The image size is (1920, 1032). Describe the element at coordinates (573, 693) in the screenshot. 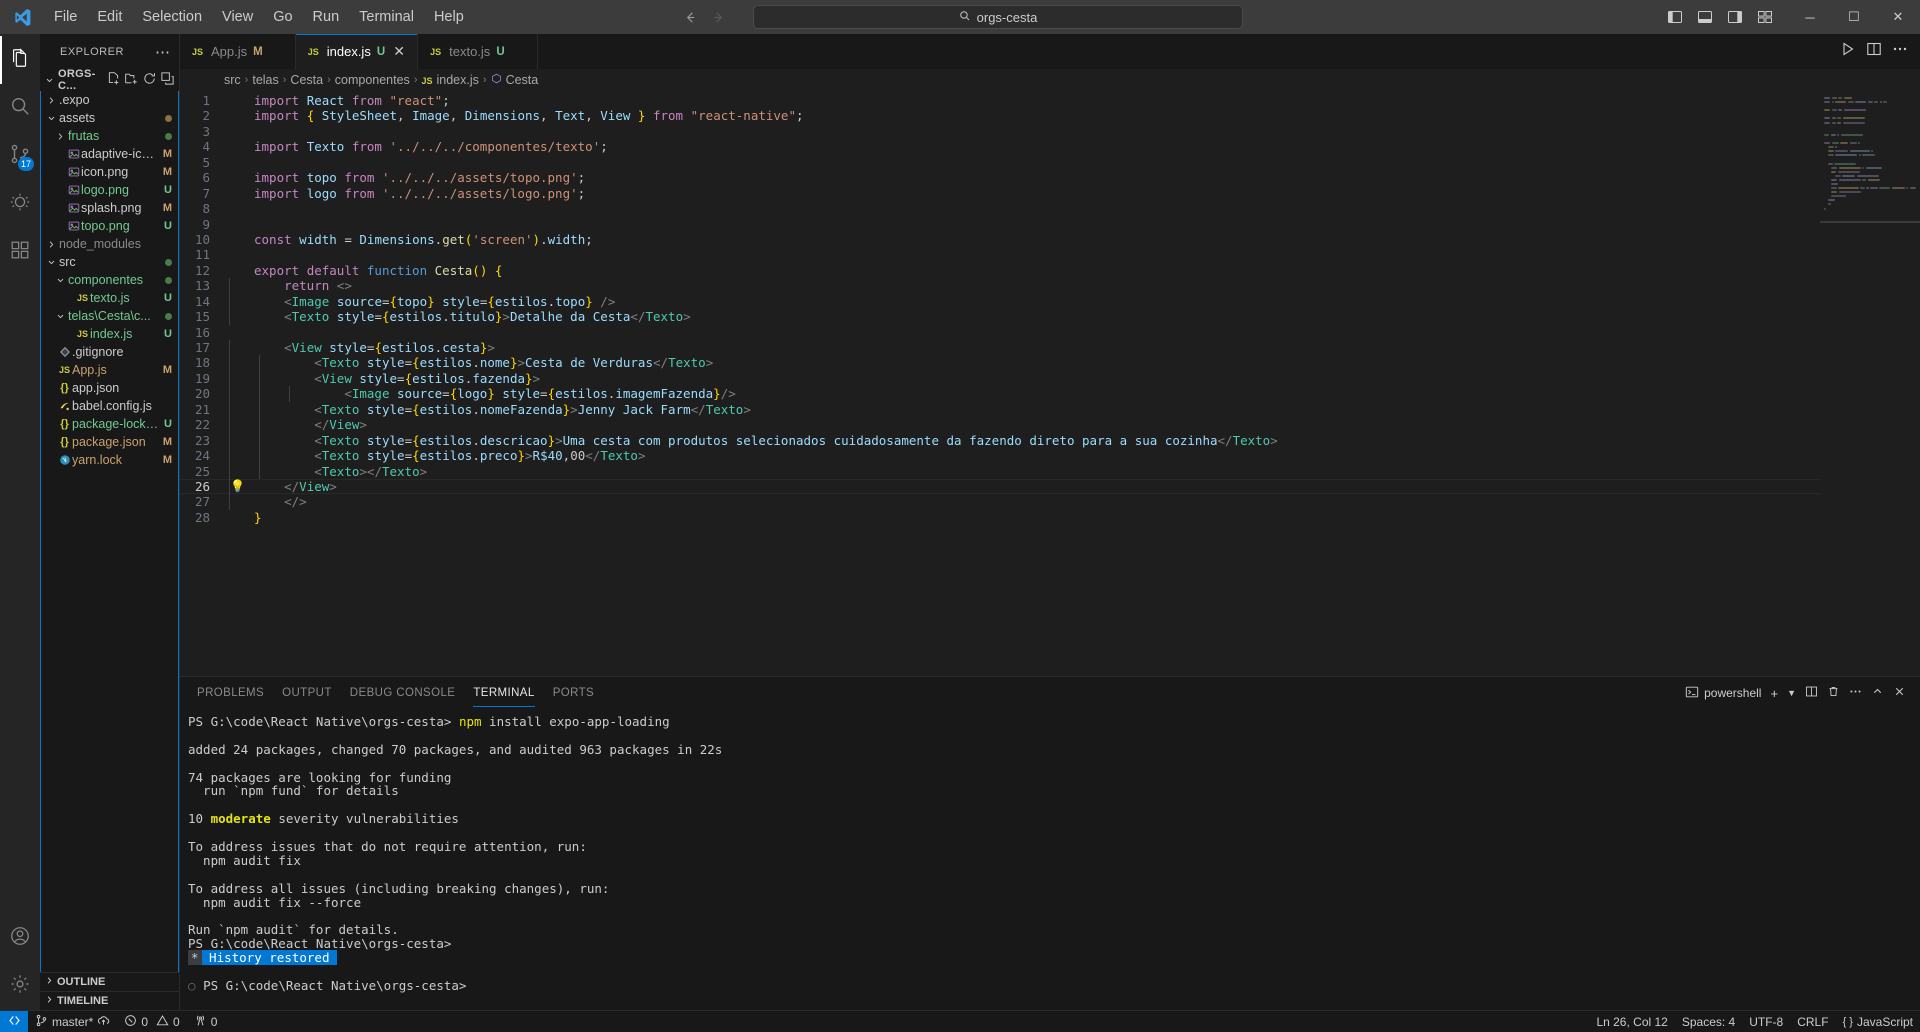

I see `panel-tab-ports: PORTS` at that location.